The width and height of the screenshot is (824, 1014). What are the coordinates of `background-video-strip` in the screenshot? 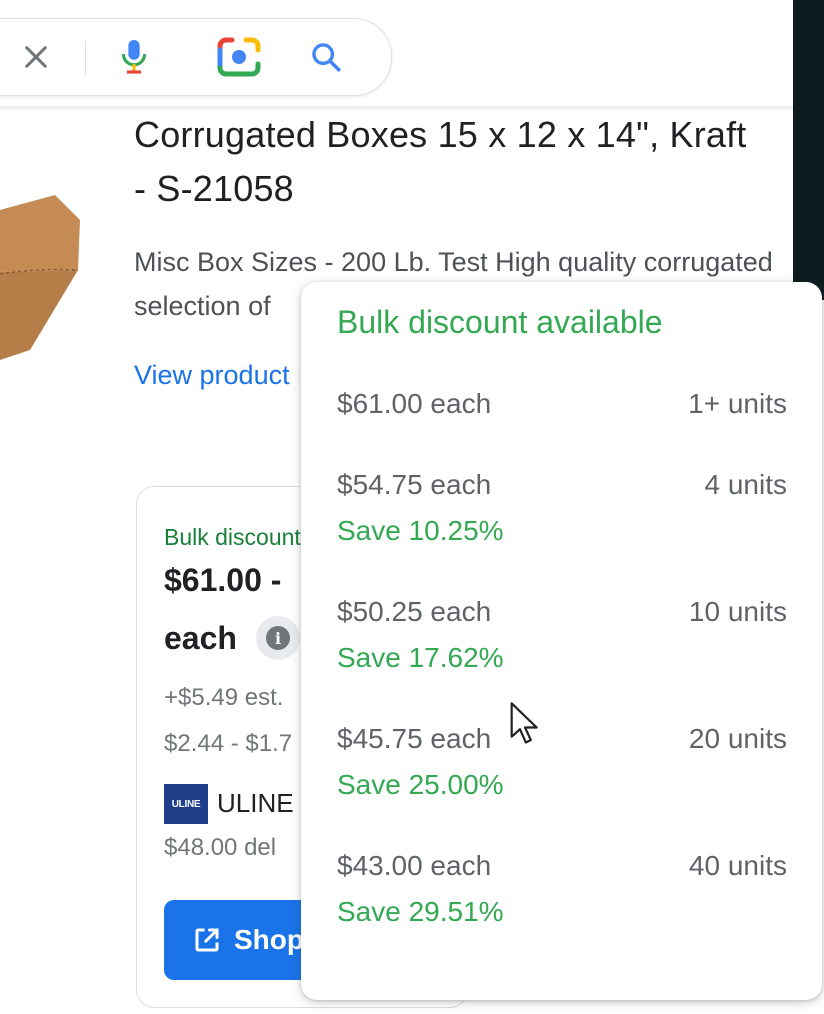 It's located at (808, 150).